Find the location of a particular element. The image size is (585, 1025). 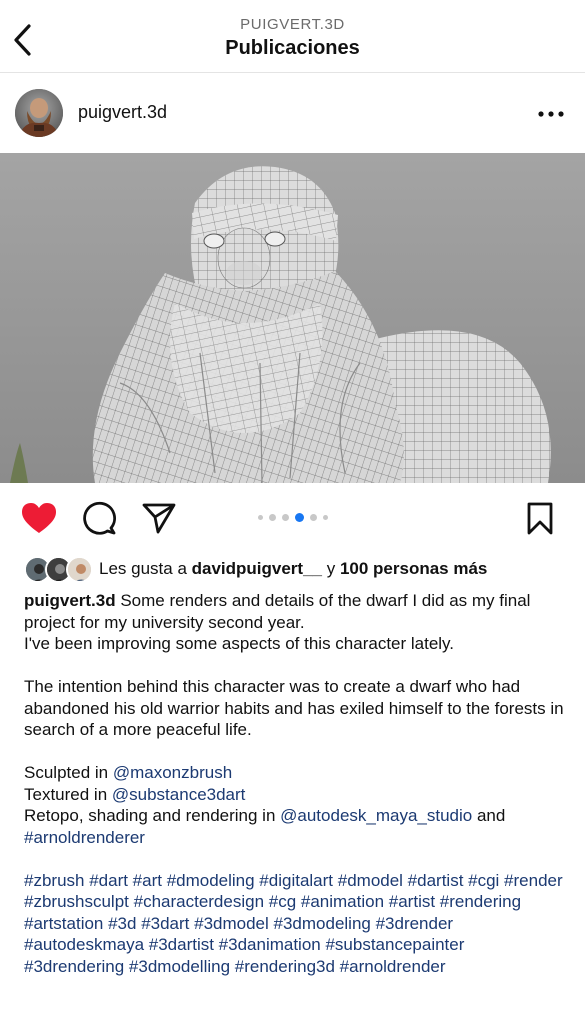

post-username: puigvert.3d is located at coordinates (122, 112).